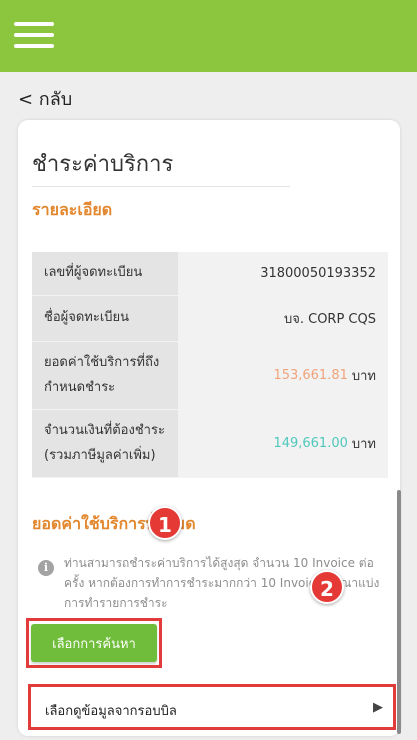 This screenshot has width=417, height=740. I want to click on payable-amount-value: 149,661.00 บาท, so click(283, 443).